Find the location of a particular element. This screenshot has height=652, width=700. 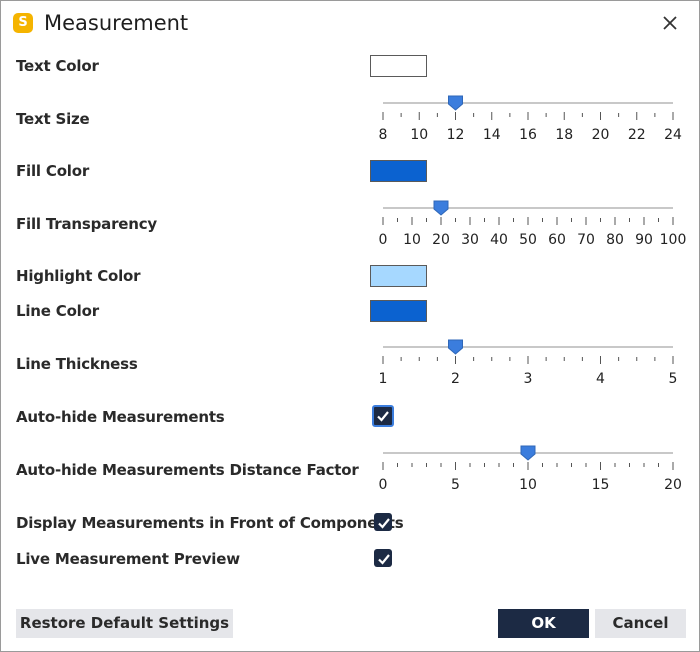

tick-label: 4 is located at coordinates (600, 379).